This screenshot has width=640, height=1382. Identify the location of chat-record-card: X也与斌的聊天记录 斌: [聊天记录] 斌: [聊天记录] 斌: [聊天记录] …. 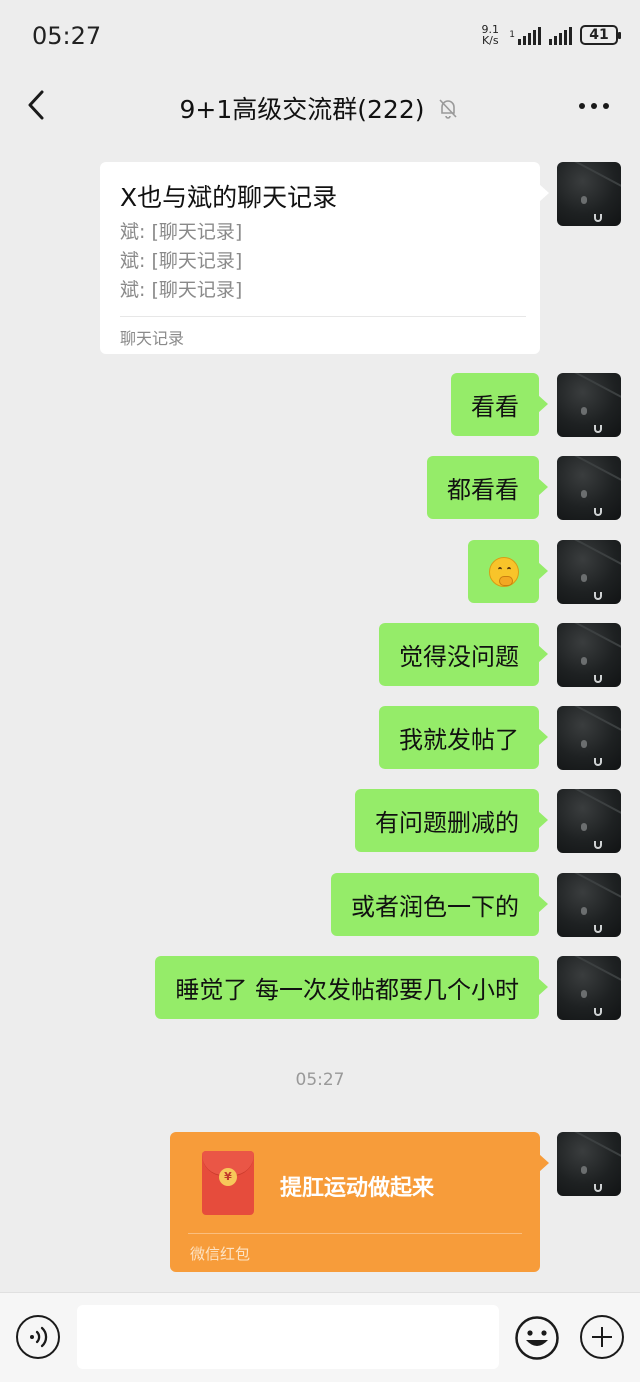
(324, 258).